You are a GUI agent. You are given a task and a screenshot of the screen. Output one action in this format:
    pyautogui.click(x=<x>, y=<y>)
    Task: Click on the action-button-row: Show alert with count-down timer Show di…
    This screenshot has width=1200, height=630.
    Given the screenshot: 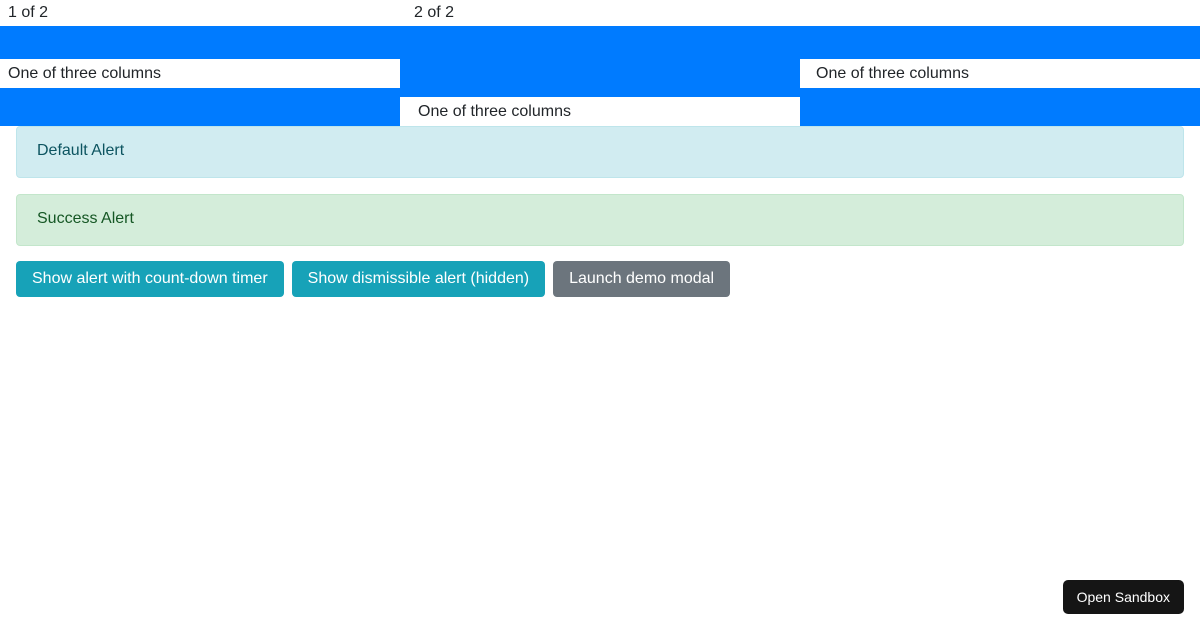 What is the action you would take?
    pyautogui.click(x=373, y=279)
    